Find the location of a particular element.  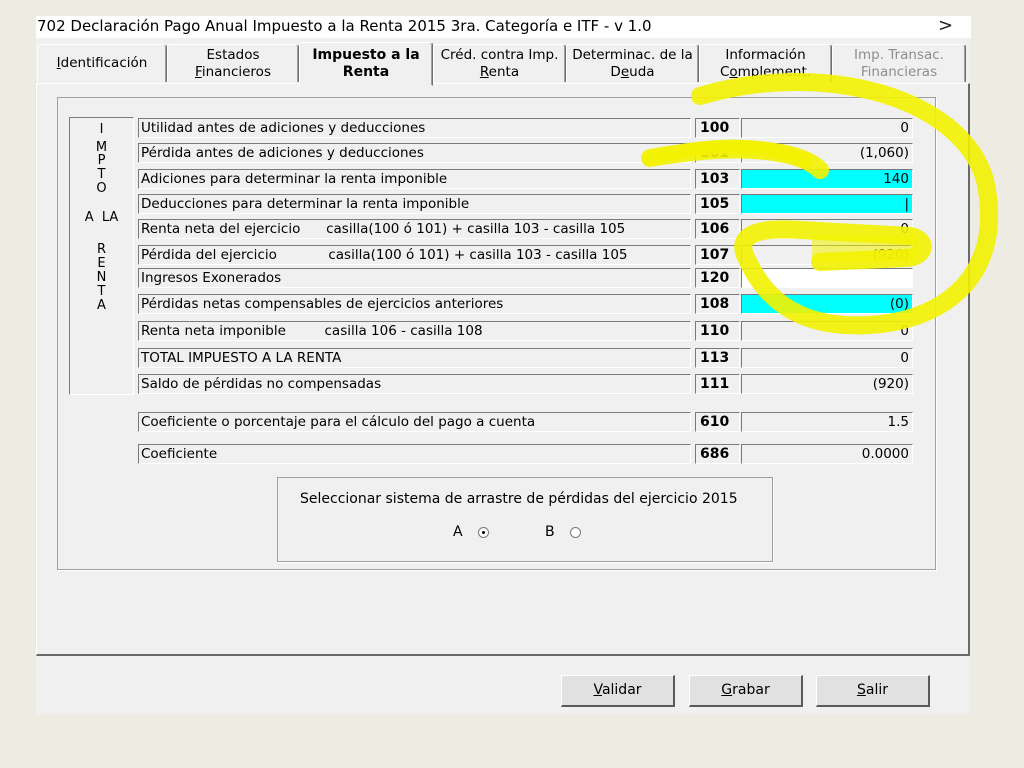

row-label: TOTAL IMPUESTO A LA RENTA is located at coordinates (414, 358).